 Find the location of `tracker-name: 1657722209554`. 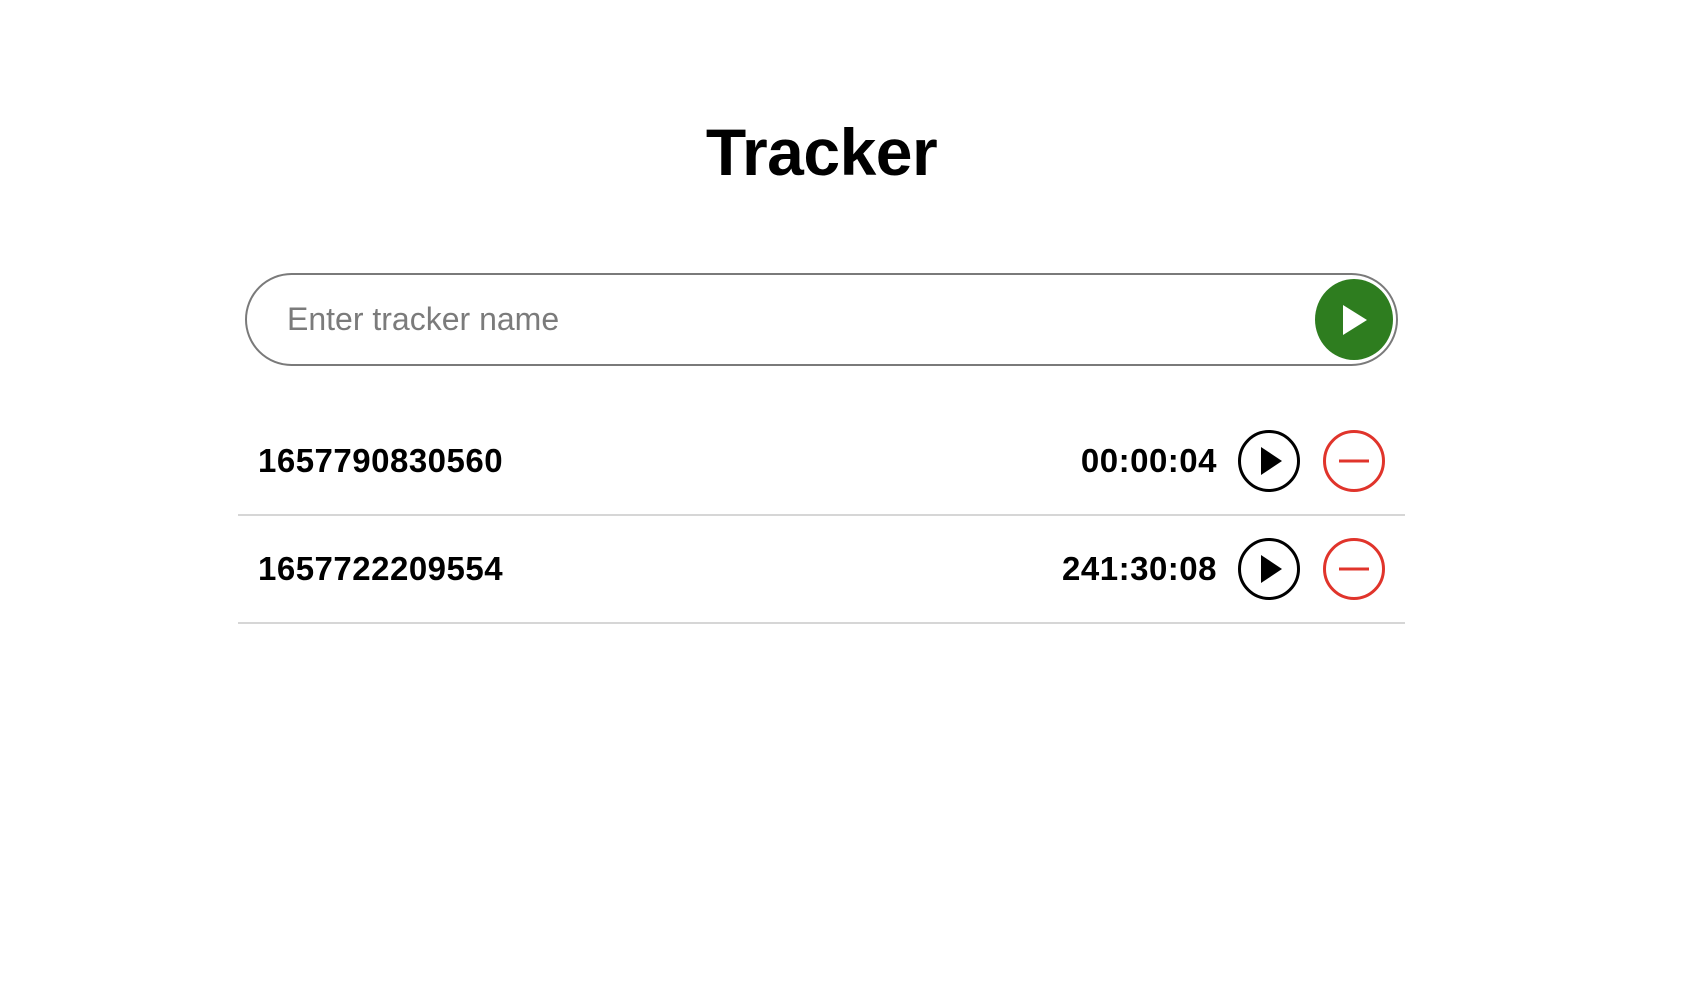

tracker-name: 1657722209554 is located at coordinates (381, 568).